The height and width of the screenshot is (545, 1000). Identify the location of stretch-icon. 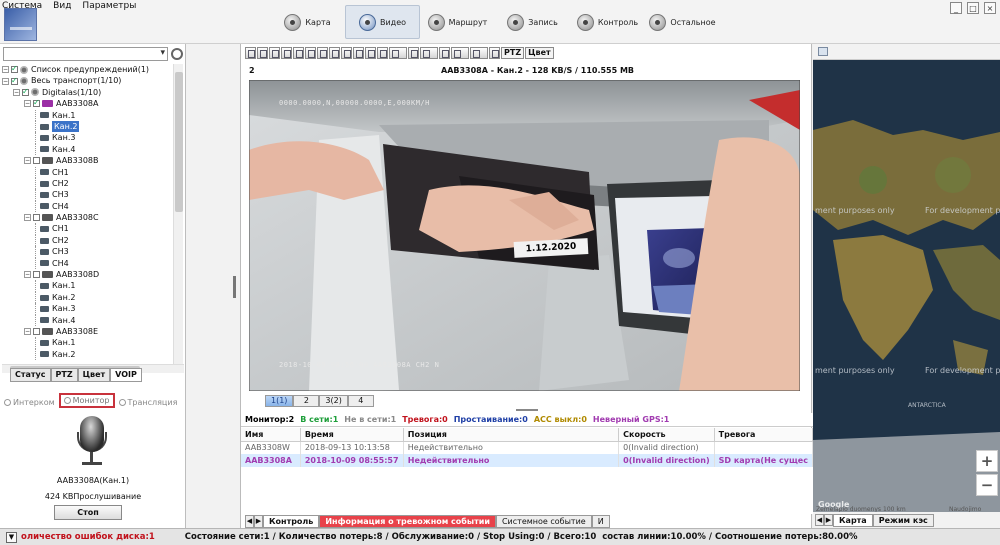
(413, 53).